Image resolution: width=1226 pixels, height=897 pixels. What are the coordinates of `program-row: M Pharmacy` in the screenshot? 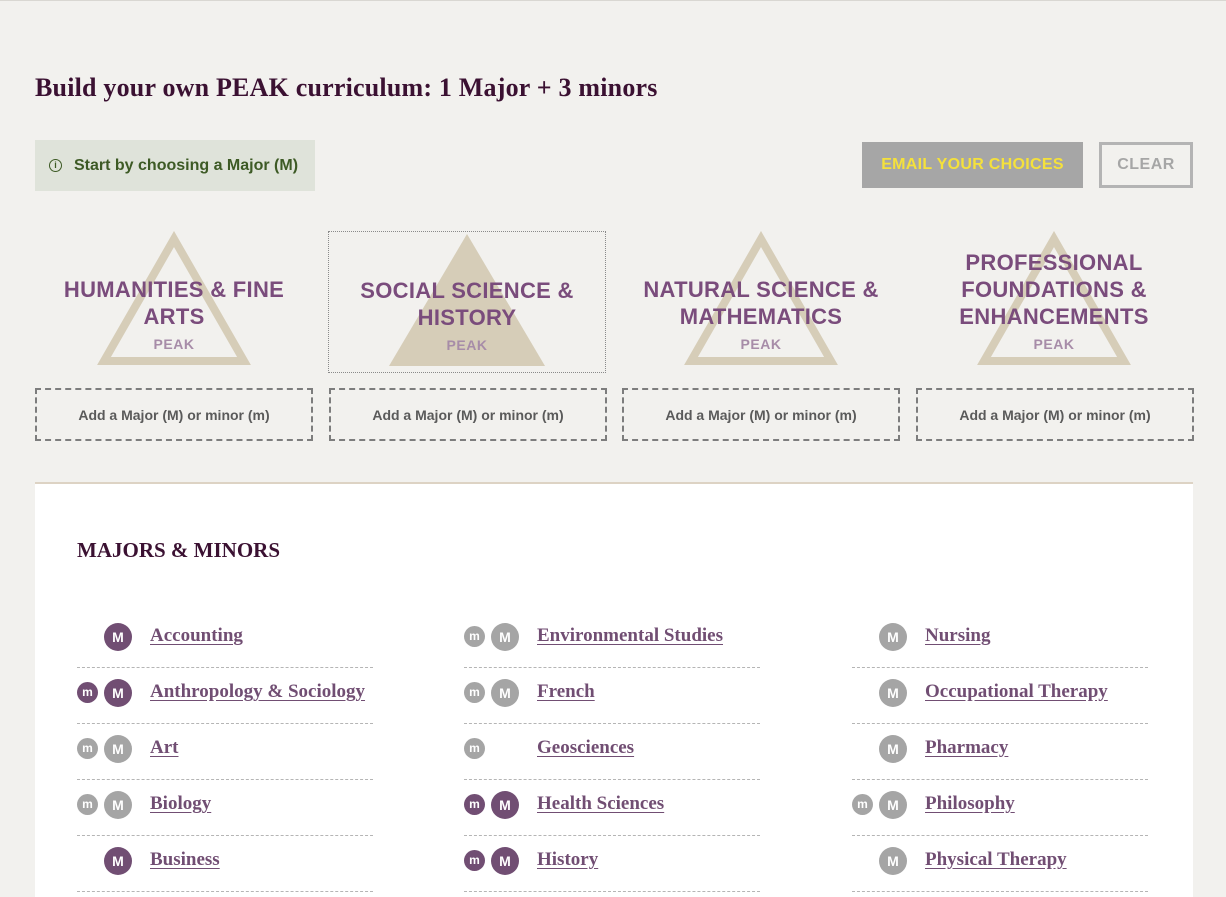 It's located at (1000, 752).